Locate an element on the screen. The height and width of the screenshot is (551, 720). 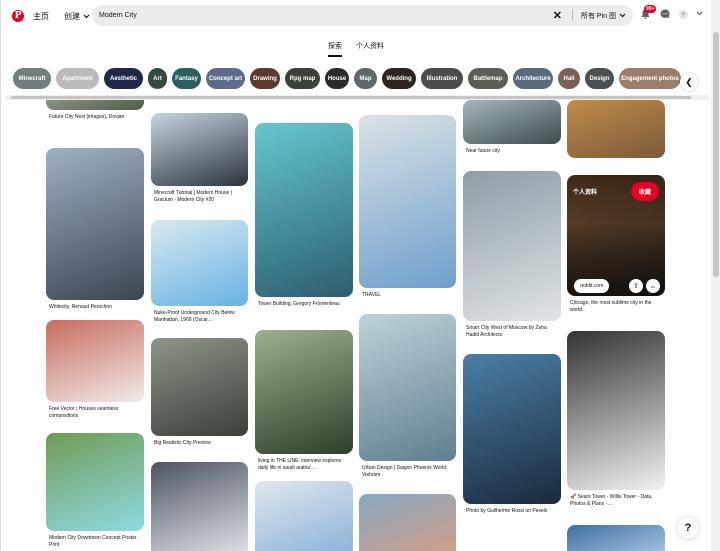
more-icon: ••• is located at coordinates (653, 286).